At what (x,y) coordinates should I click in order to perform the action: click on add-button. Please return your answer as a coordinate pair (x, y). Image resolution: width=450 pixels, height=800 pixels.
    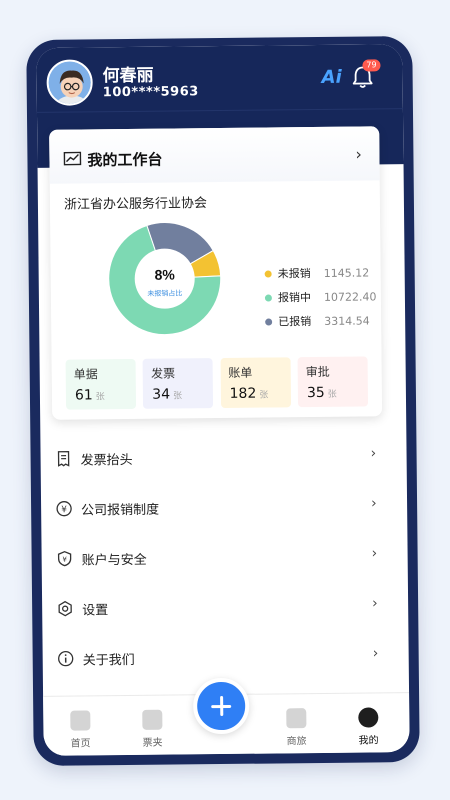
    Looking at the image, I should click on (221, 706).